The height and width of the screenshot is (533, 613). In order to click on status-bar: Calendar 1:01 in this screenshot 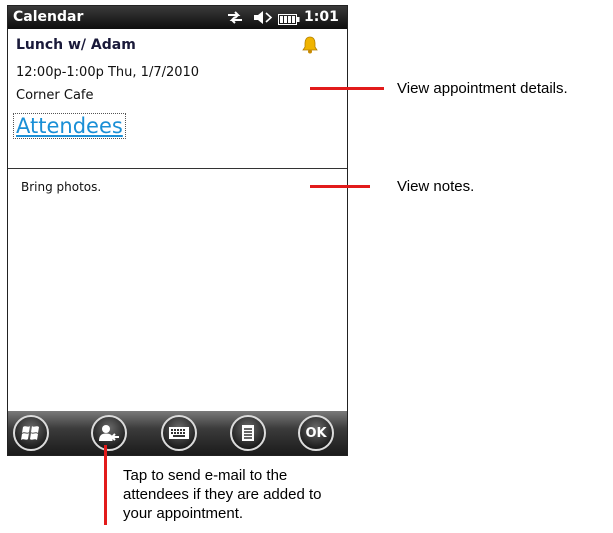, I will do `click(177, 17)`.